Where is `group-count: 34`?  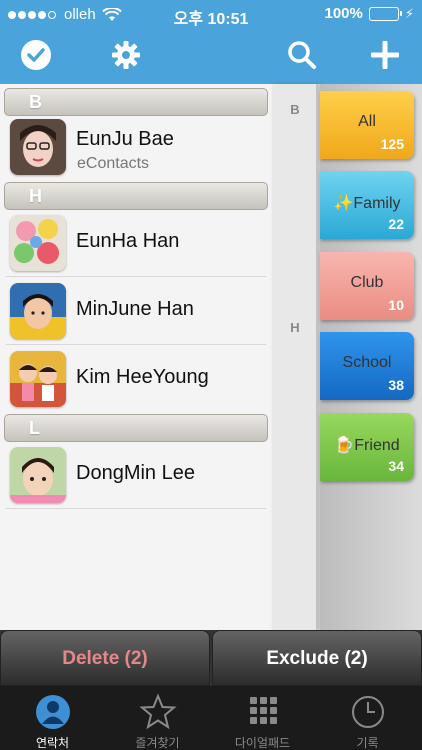 group-count: 34 is located at coordinates (396, 466).